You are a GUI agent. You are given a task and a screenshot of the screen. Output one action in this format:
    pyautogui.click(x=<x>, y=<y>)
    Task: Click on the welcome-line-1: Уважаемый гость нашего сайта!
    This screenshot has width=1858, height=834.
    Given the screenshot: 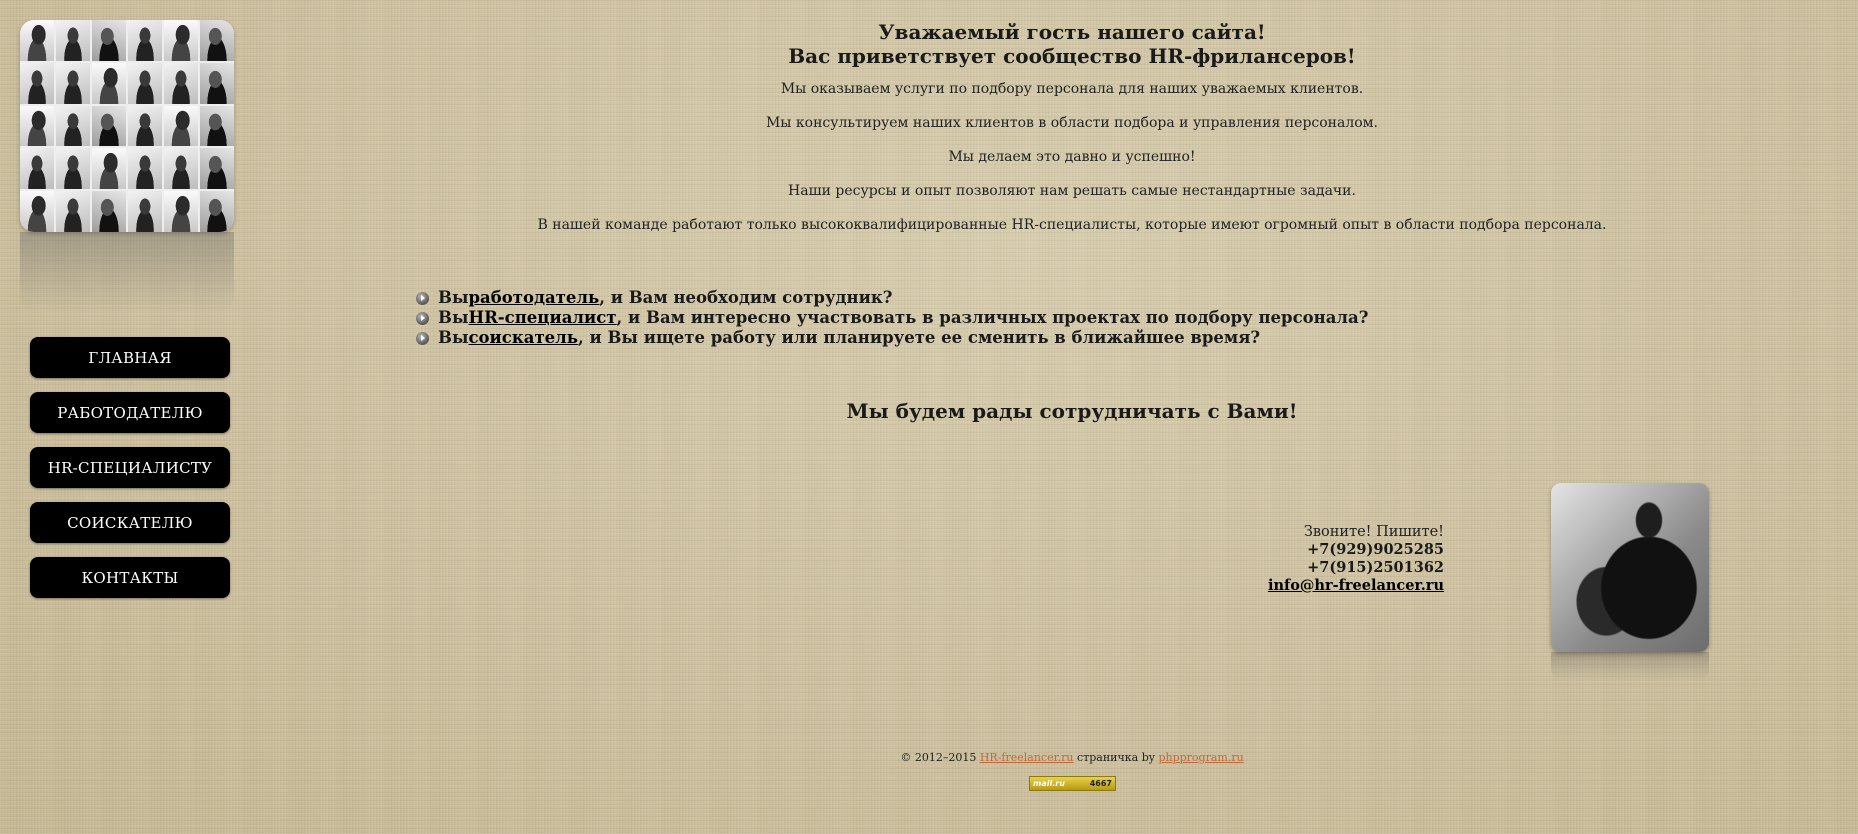 What is the action you would take?
    pyautogui.click(x=1072, y=32)
    